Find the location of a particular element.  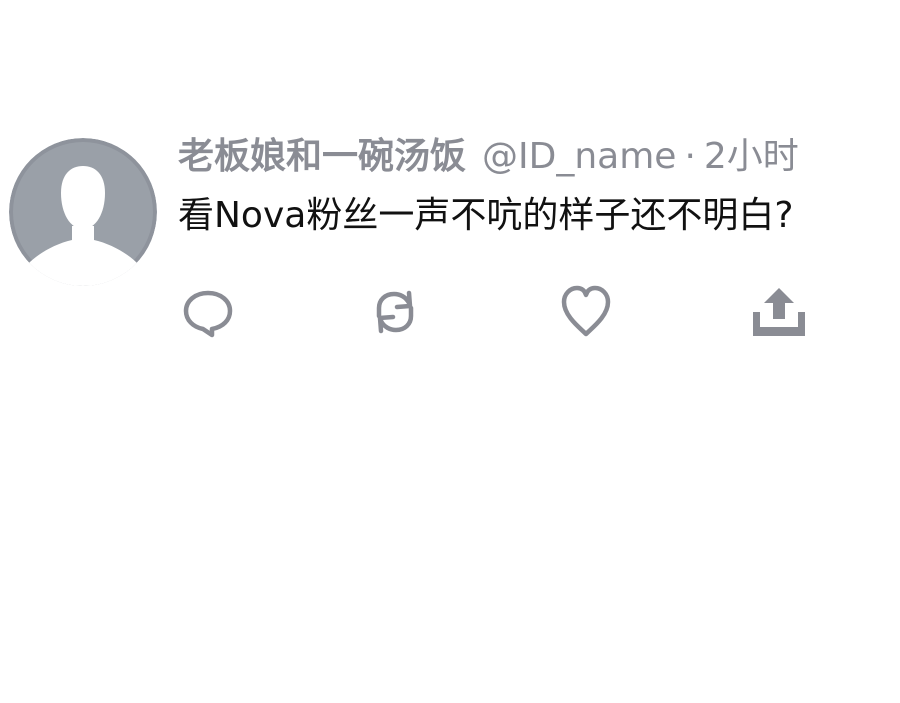

display-name: 老板娘和一碗汤饭 is located at coordinates (322, 156).